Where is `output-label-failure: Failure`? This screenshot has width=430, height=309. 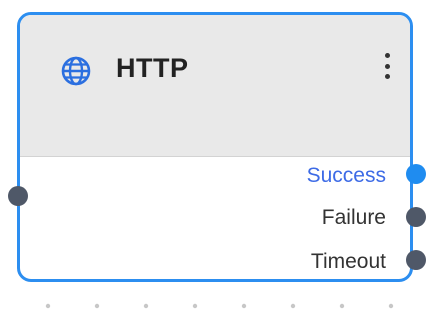
output-label-failure: Failure is located at coordinates (353, 217).